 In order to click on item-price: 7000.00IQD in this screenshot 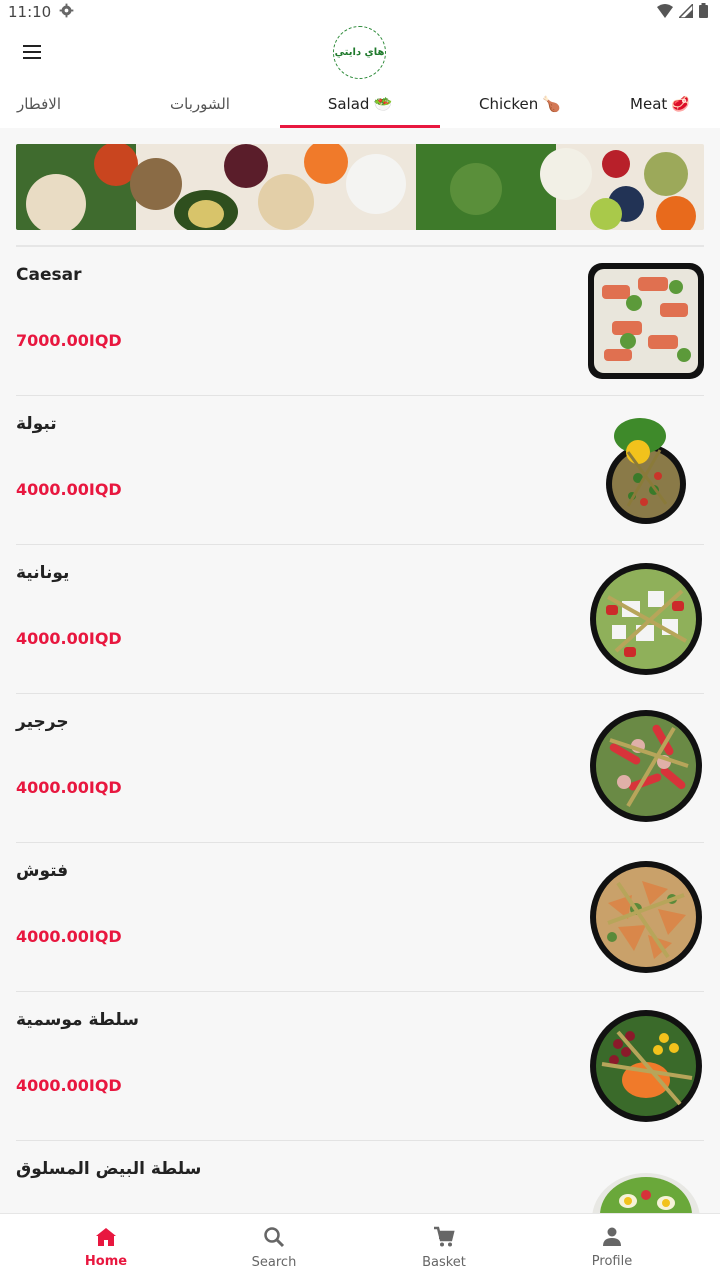, I will do `click(69, 340)`.